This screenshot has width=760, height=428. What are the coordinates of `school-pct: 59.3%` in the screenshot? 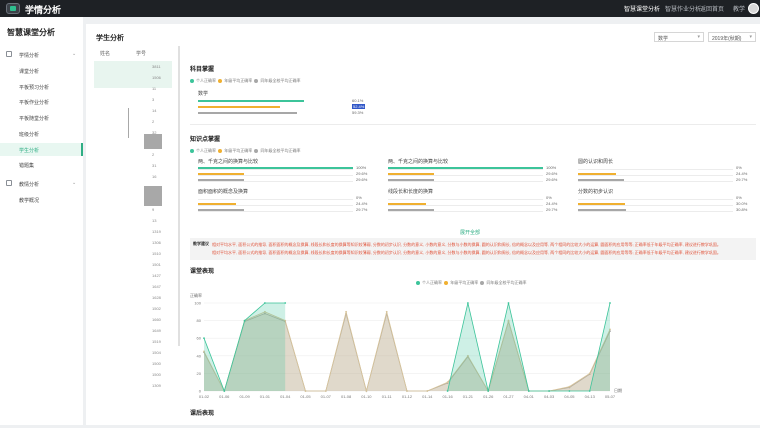 It's located at (358, 112).